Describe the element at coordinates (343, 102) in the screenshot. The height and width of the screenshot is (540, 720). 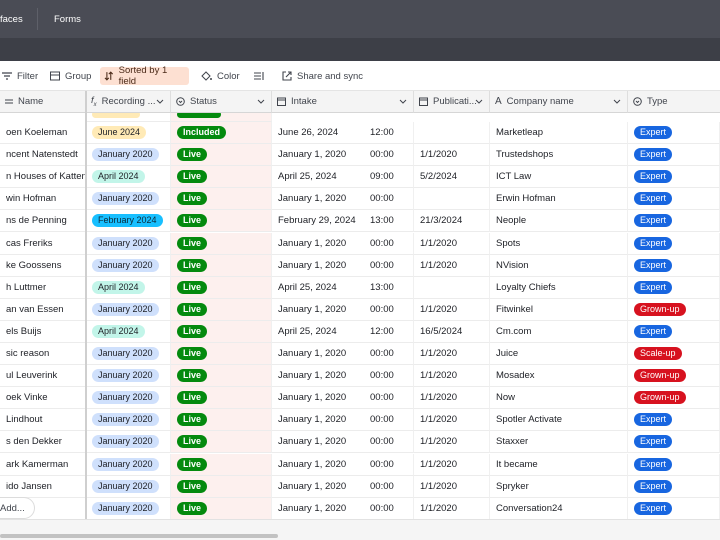
I see `header-intake: Intake` at that location.